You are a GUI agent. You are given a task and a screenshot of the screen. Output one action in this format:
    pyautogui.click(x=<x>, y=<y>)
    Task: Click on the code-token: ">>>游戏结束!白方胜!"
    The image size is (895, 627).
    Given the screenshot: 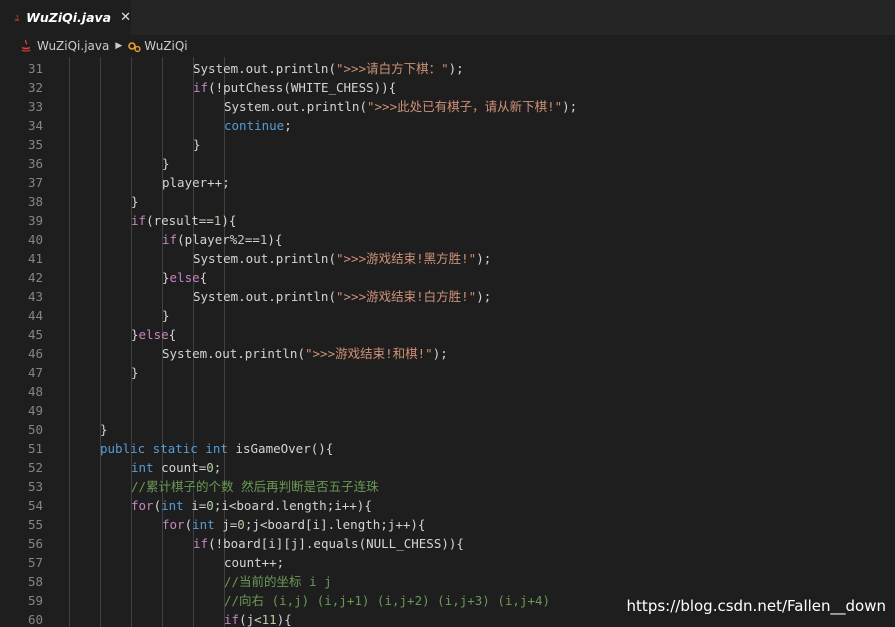 What is the action you would take?
    pyautogui.click(x=406, y=296)
    